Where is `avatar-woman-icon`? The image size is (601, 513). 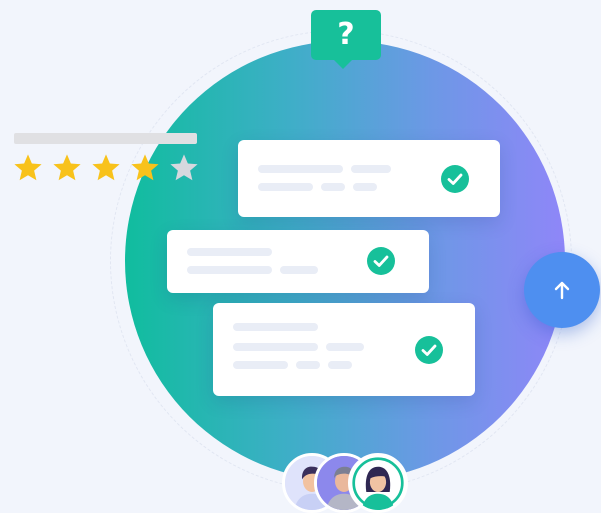 avatar-woman-icon is located at coordinates (378, 483).